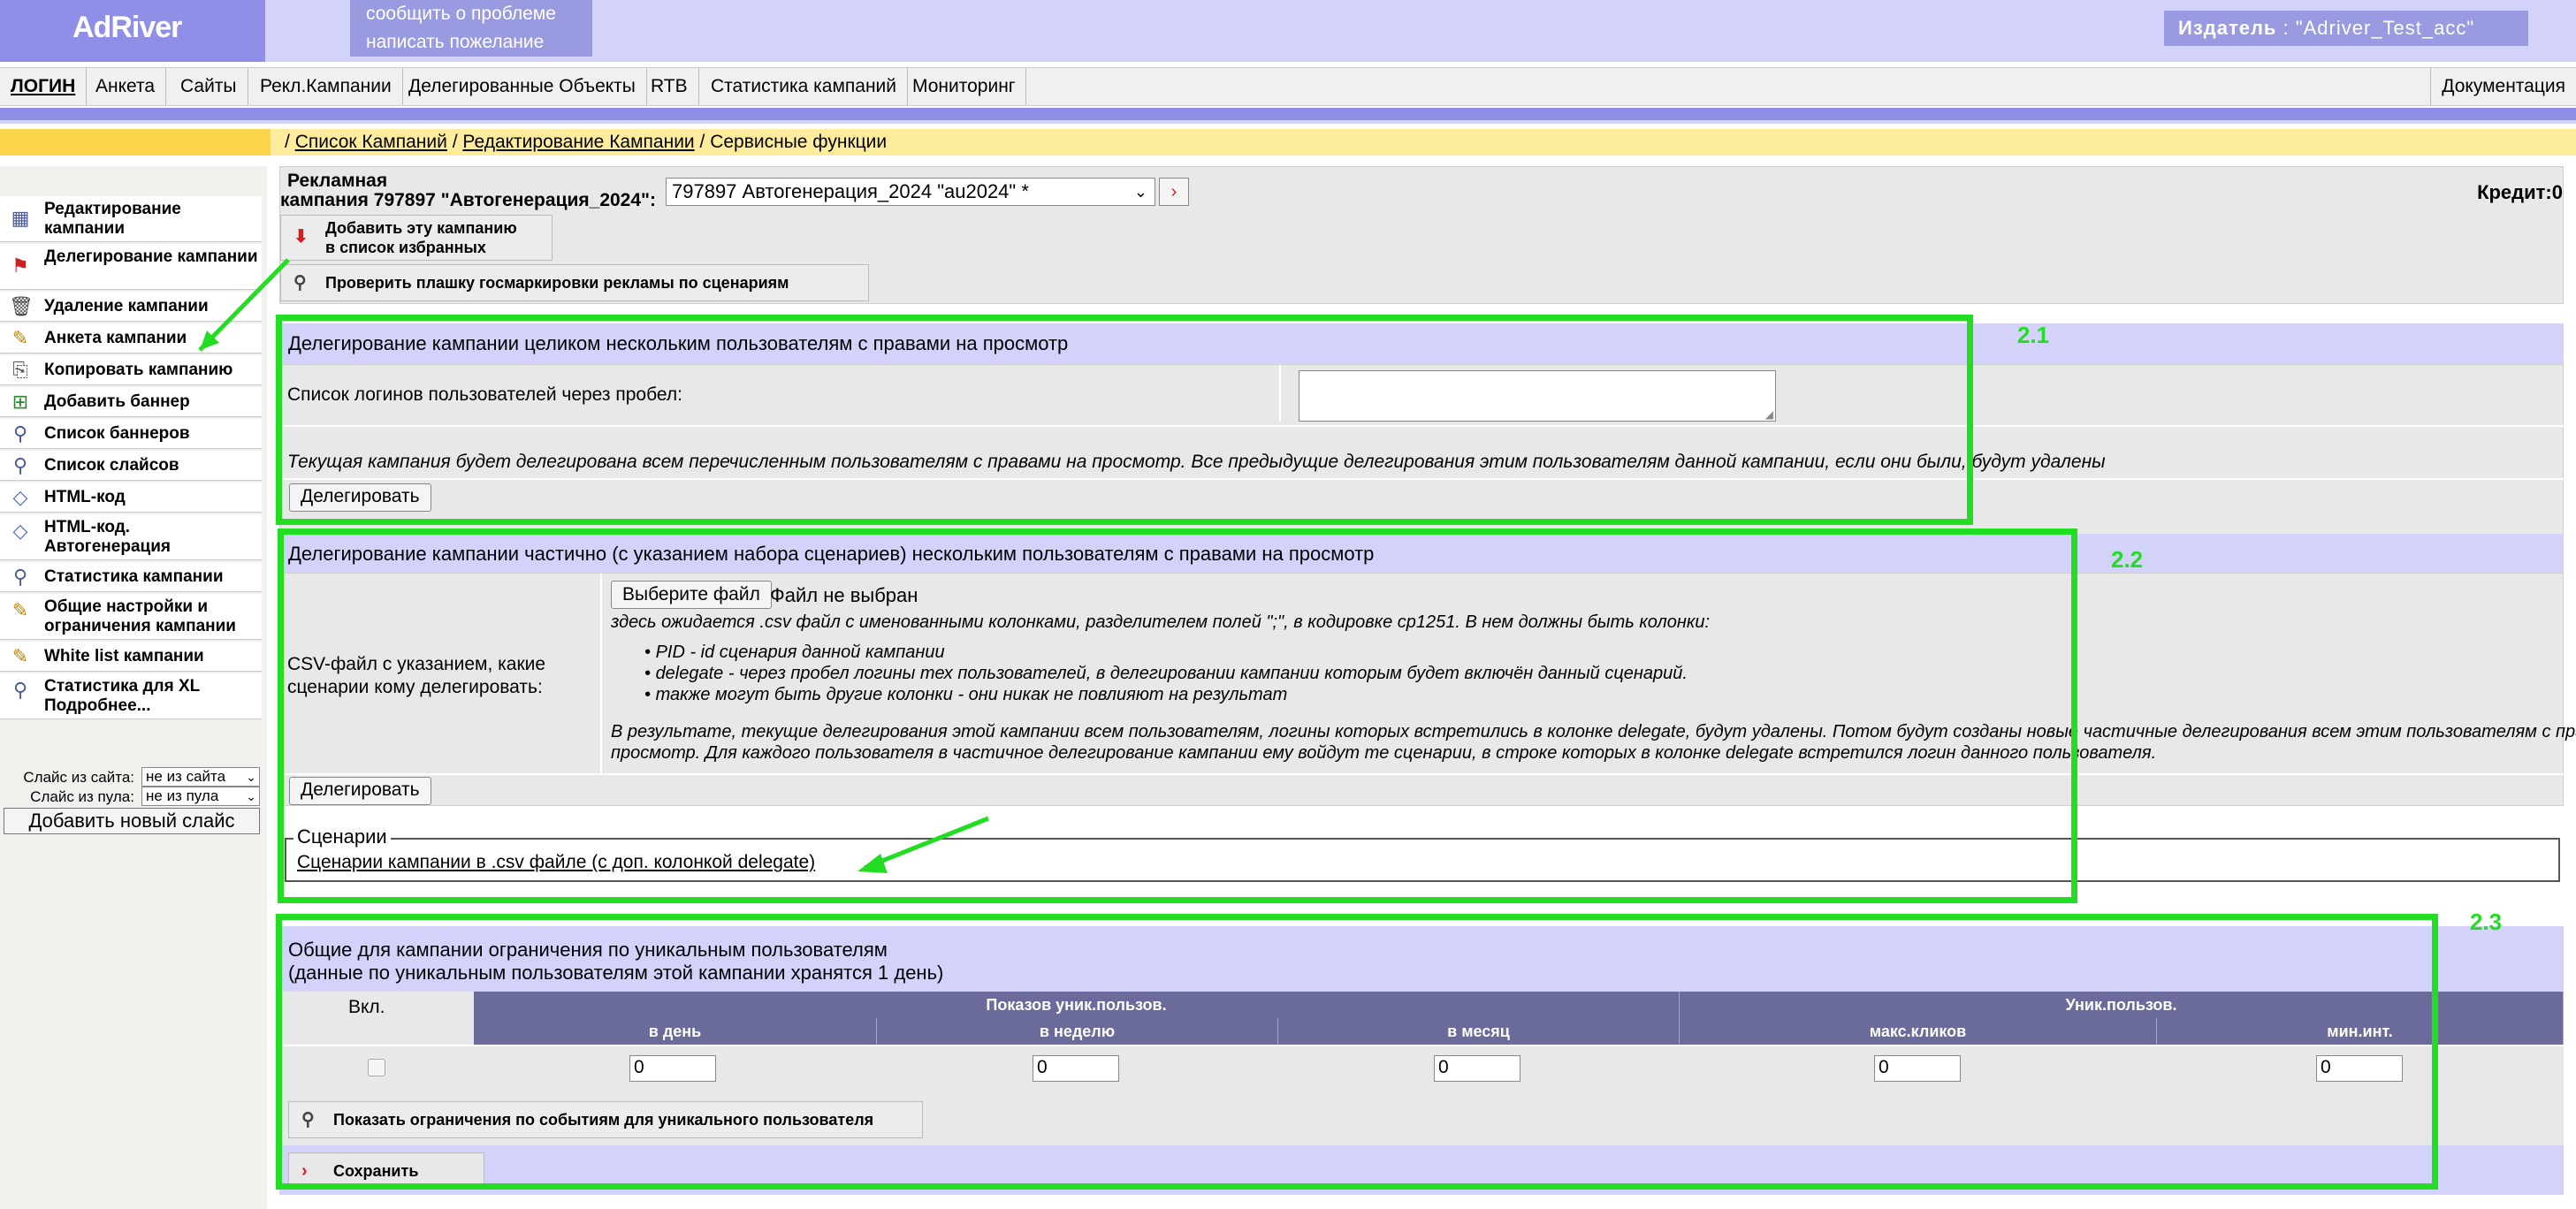 Image resolution: width=2576 pixels, height=1209 pixels. What do you see at coordinates (1288, 114) in the screenshot?
I see `header-stripe` at bounding box center [1288, 114].